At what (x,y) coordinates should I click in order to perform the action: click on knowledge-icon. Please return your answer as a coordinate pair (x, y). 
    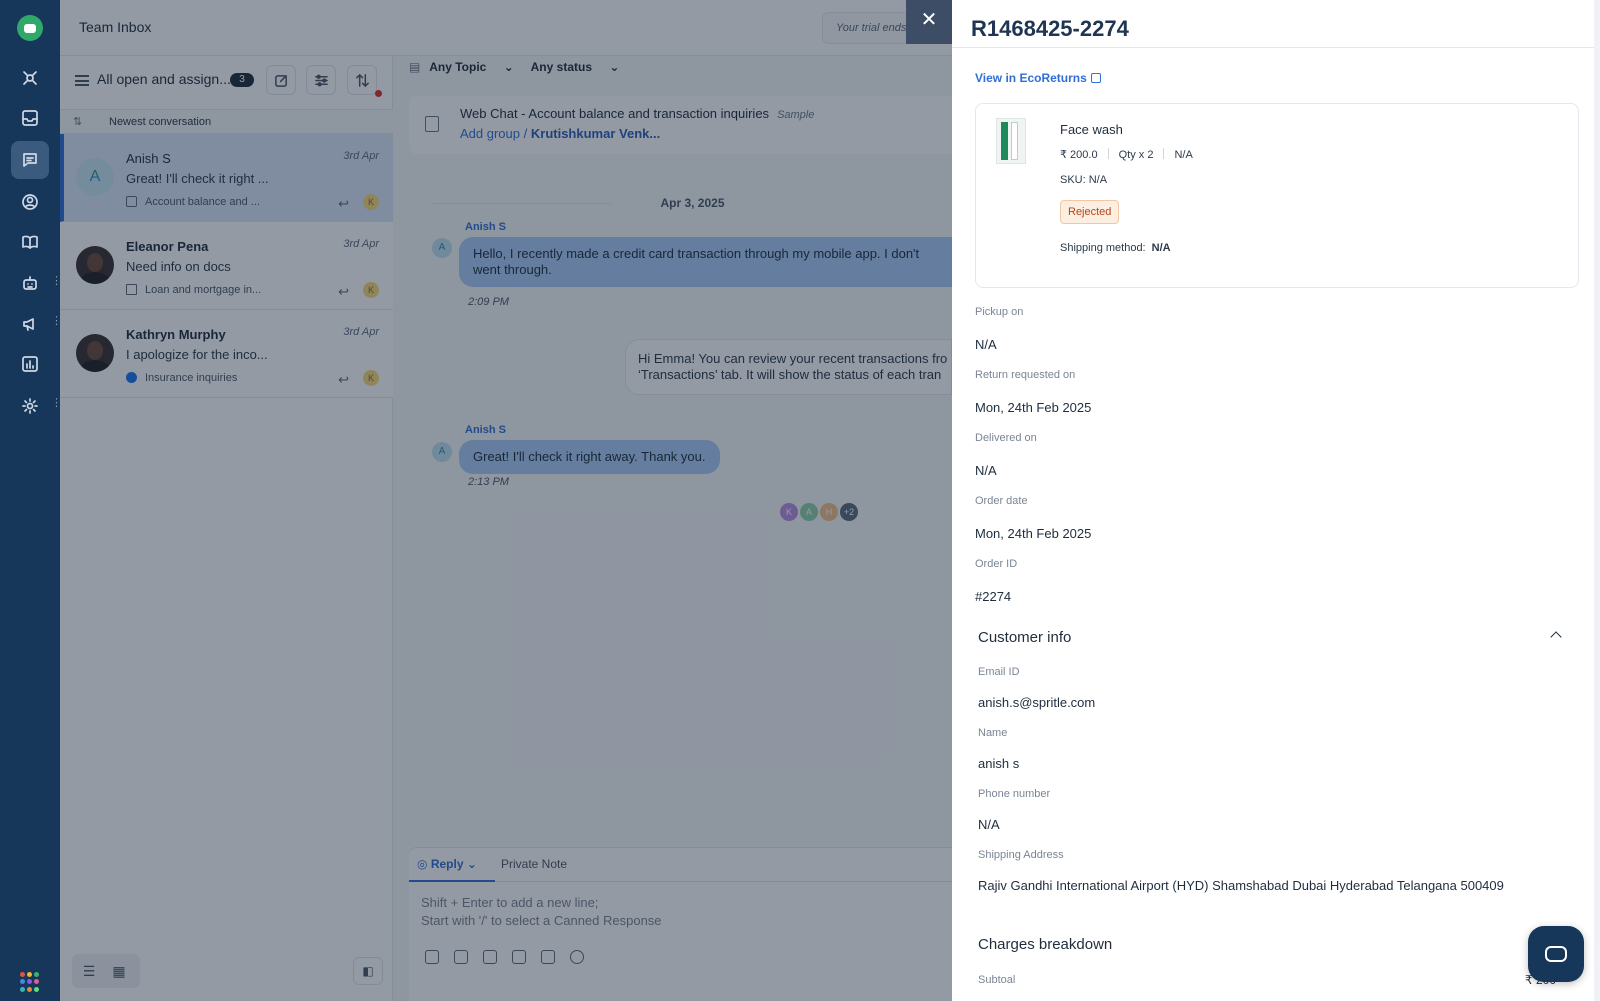
    Looking at the image, I should click on (30, 242).